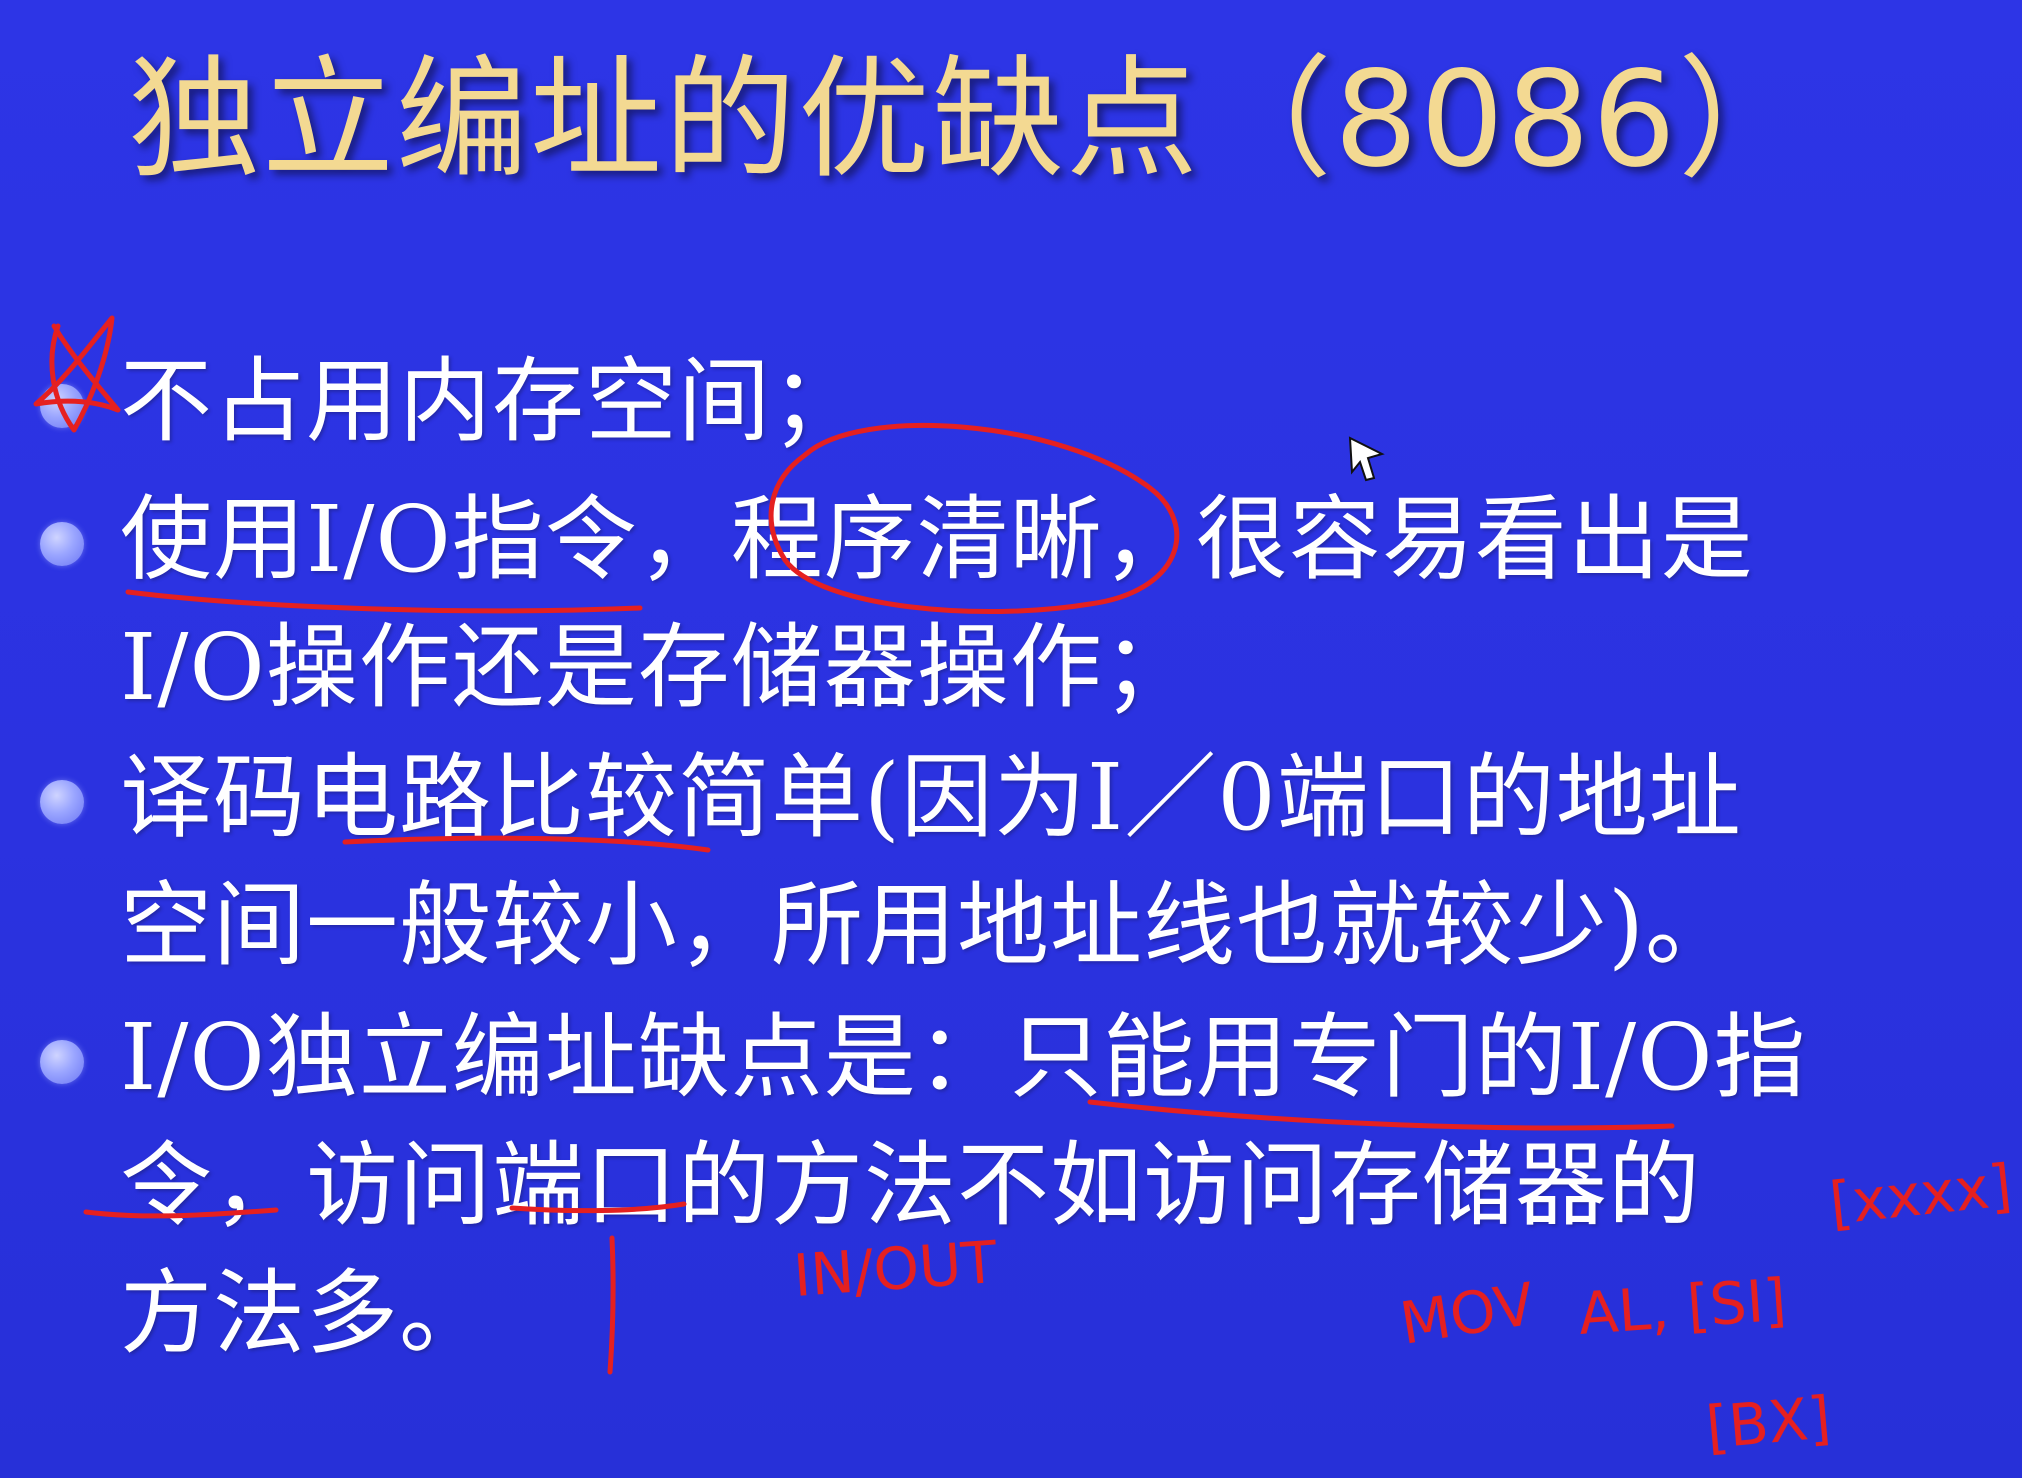 The image size is (2022, 1478). I want to click on bullet-text: 译码电路比较简单(因为I／0端口的地址 空间一般较小，所用地址线也就较少)。, so click(931, 861).